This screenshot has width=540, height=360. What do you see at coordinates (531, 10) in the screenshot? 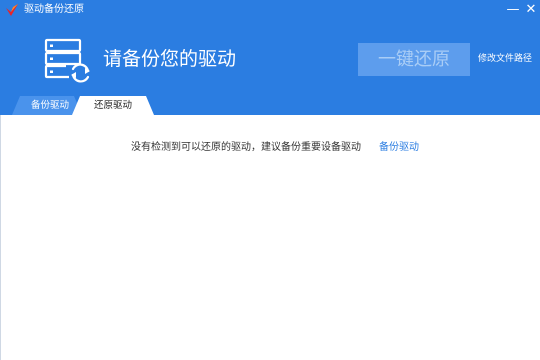
I see `close-button: ✕` at bounding box center [531, 10].